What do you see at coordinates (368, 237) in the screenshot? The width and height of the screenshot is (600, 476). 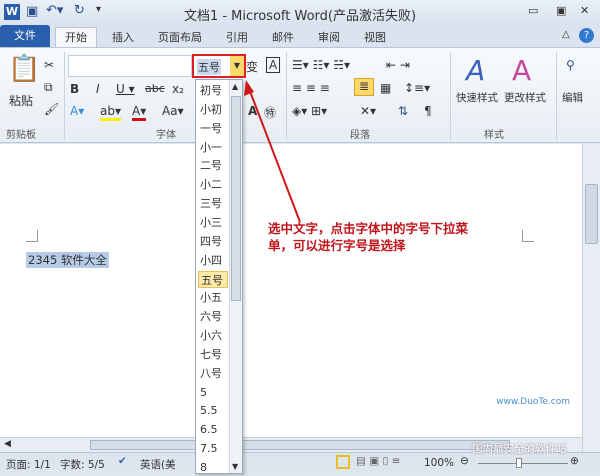 I see `annotation-note: 选中文字，点击字体中的字号下拉菜单，可以进行字号是选择` at bounding box center [368, 237].